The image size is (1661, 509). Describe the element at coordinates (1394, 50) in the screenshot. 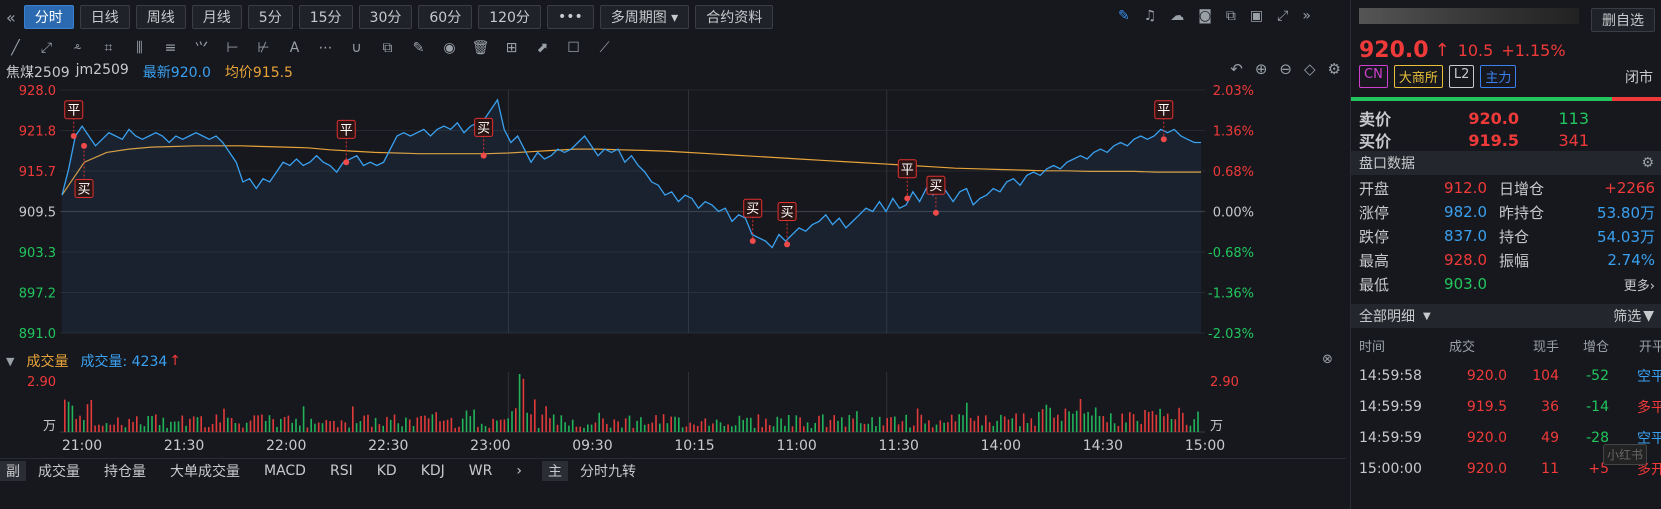

I see `last-price: 920.0` at that location.